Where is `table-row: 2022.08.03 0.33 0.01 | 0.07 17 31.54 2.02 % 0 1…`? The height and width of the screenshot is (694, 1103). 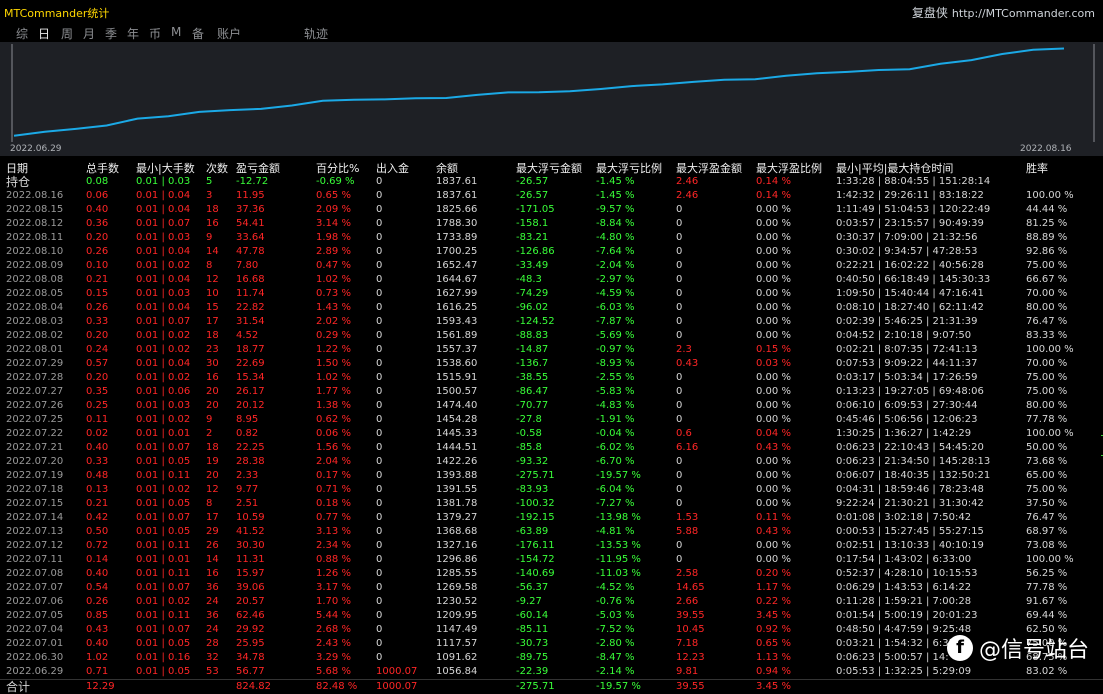
table-row: 2022.08.03 0.33 0.01 | 0.07 17 31.54 2.02 % 0 1… is located at coordinates (551, 322).